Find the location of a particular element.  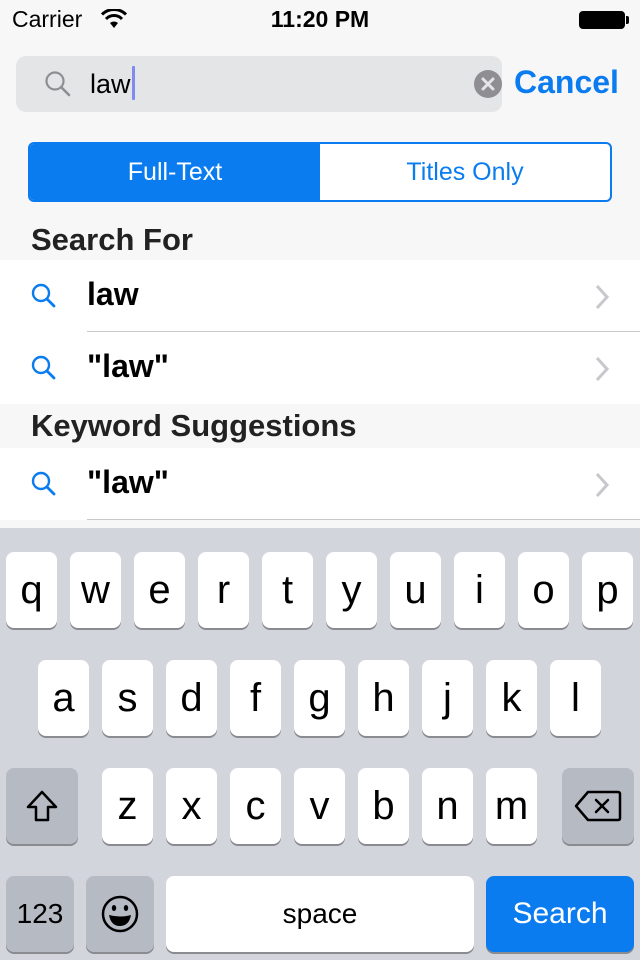

numbers-key: 123 is located at coordinates (40, 914).